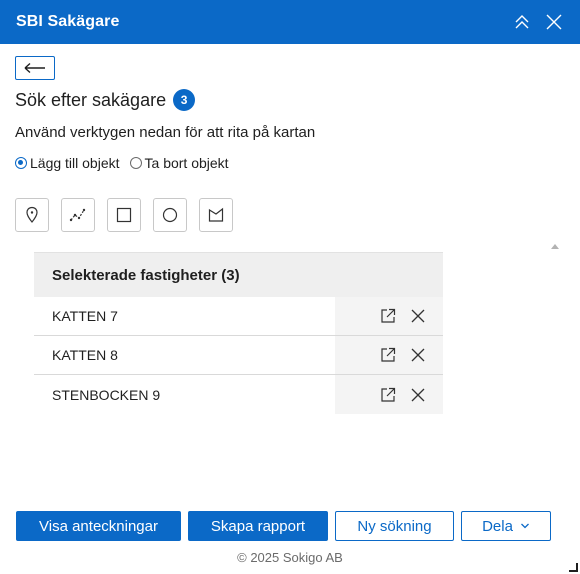 Image resolution: width=580 pixels, height=574 pixels. I want to click on radio-remove-label: Ta bort objekt, so click(186, 163).